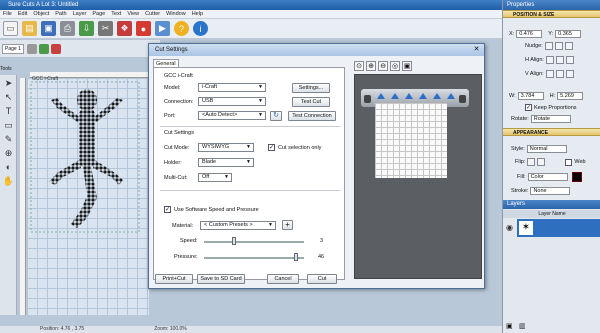 This screenshot has height=333, width=600. I want to click on refresh-icon: ↻, so click(276, 116).